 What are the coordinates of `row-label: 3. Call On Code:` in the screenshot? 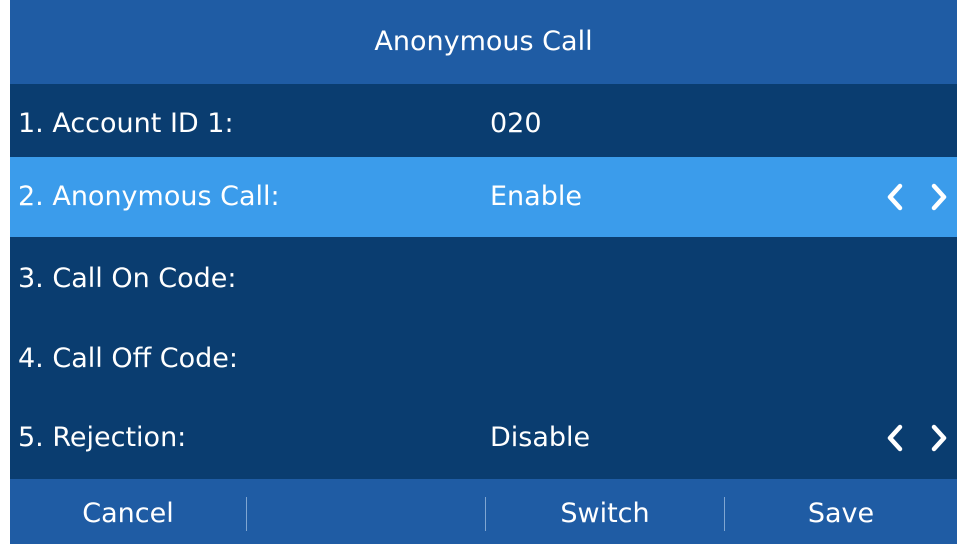 It's located at (127, 278).